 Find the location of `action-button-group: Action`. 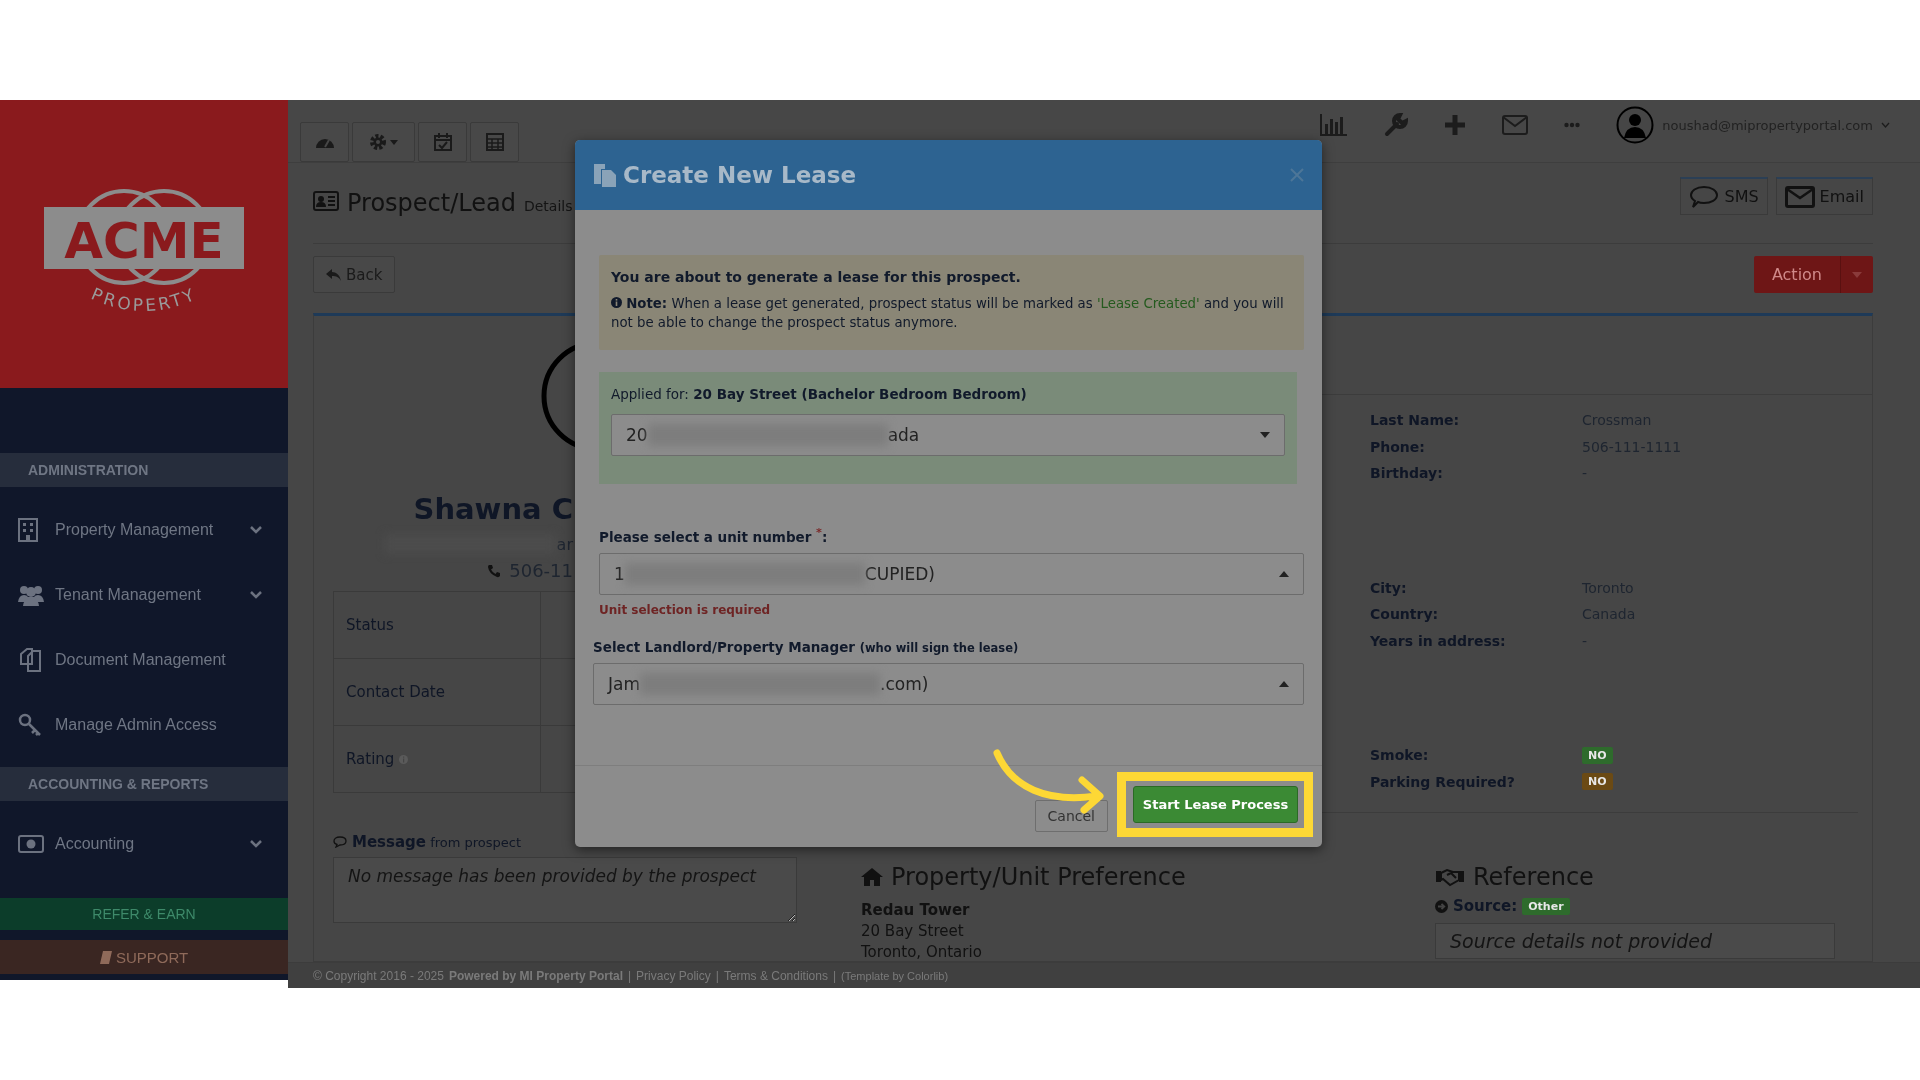

action-button-group: Action is located at coordinates (1813, 274).